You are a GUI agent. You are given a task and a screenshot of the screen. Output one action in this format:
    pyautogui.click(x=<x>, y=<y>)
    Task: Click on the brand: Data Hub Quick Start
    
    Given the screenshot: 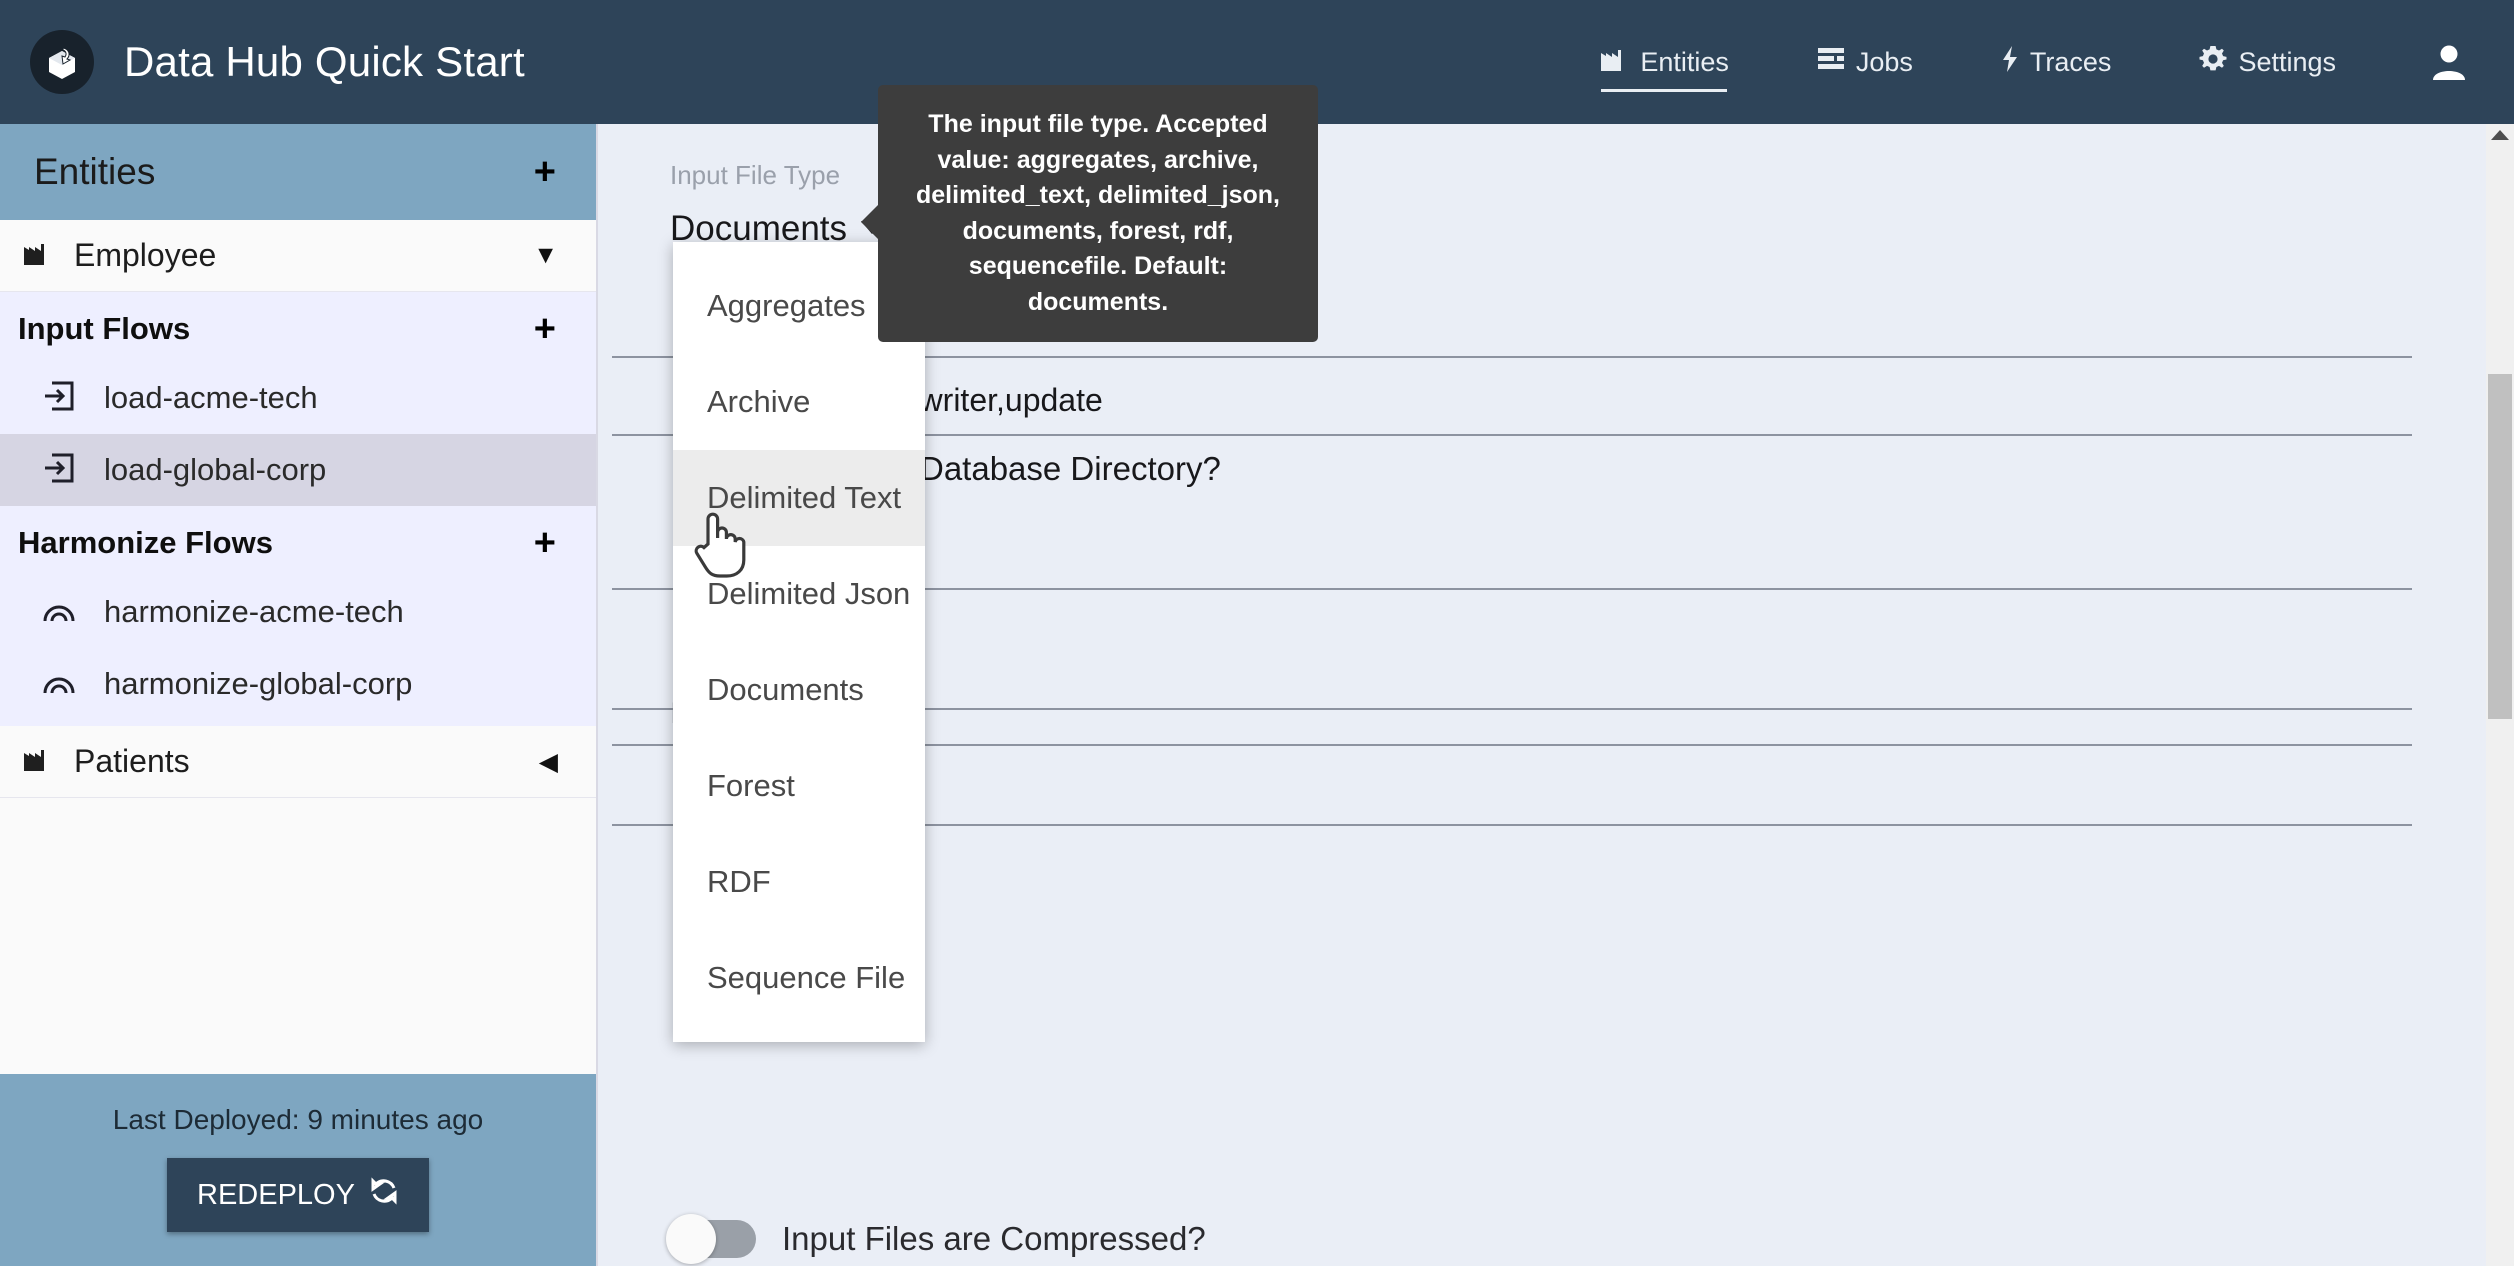 What is the action you would take?
    pyautogui.click(x=262, y=62)
    